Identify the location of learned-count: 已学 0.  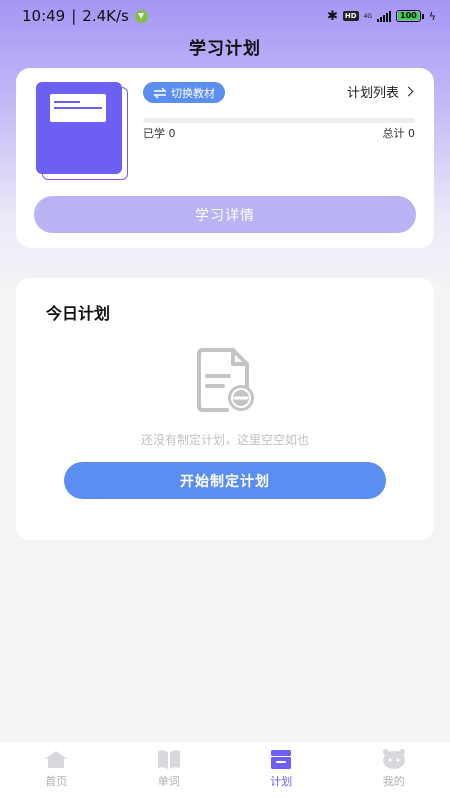
(159, 133).